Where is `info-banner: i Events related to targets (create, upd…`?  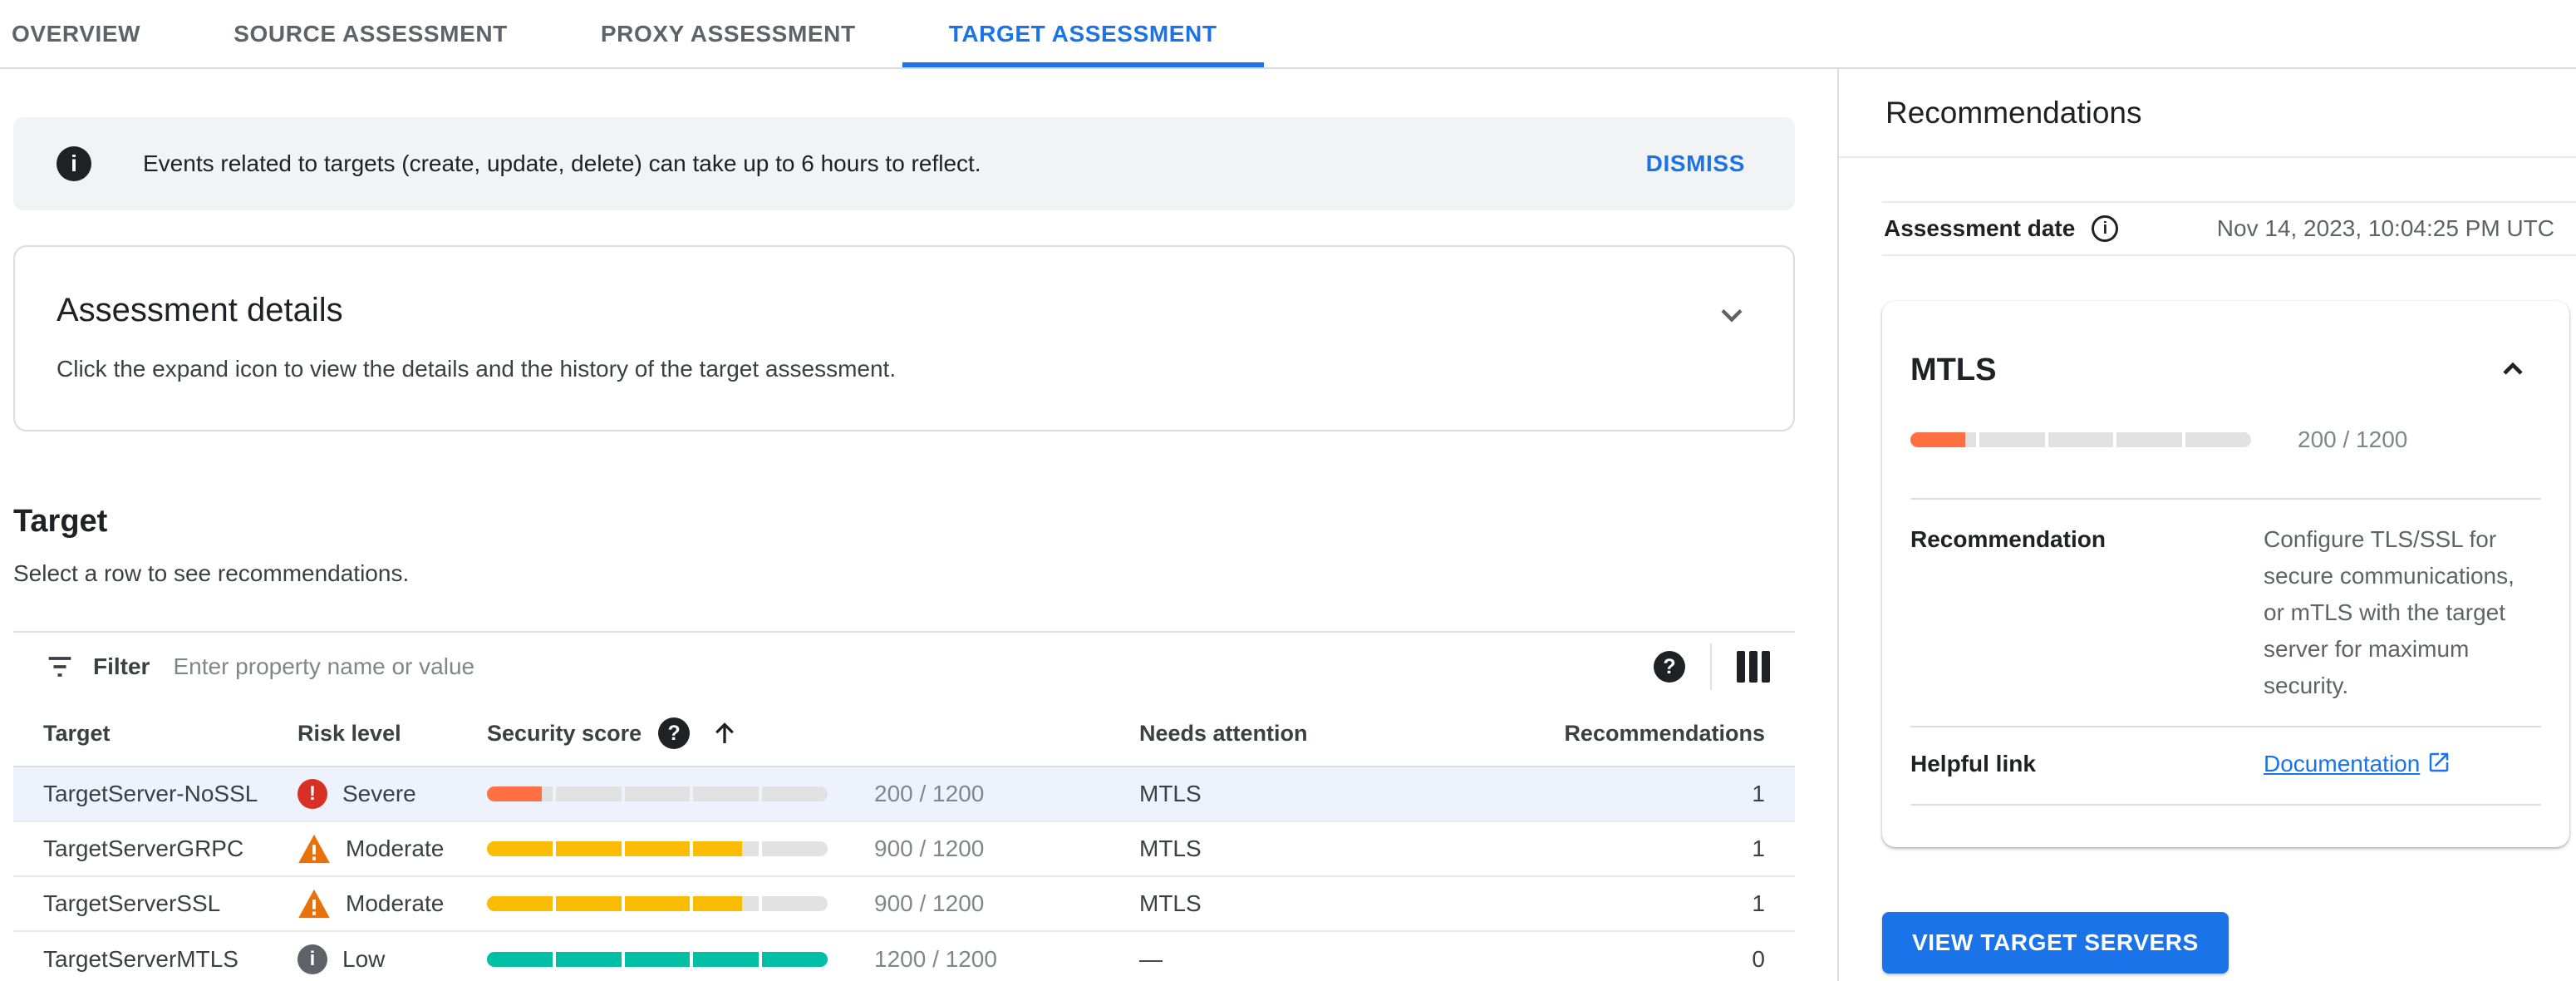 info-banner: i Events related to targets (create, upd… is located at coordinates (904, 163).